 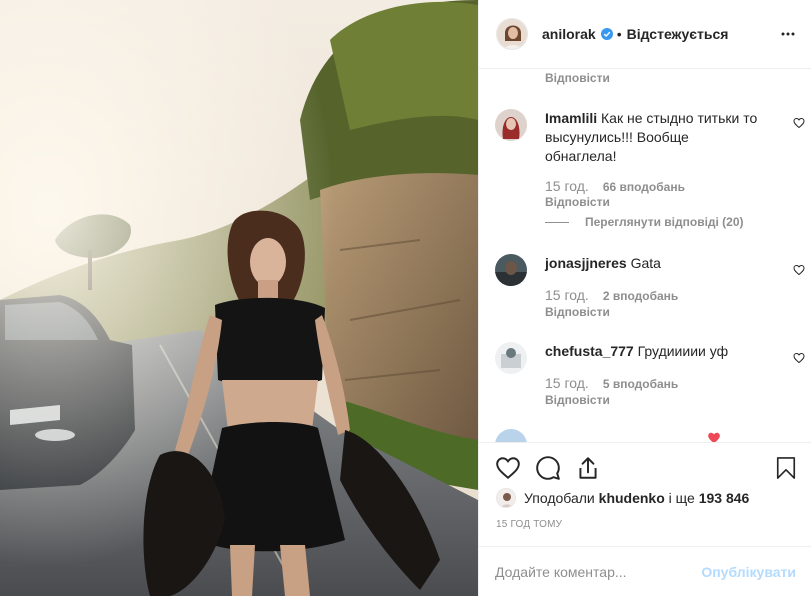 I want to click on liker-avatar, so click(x=506, y=498).